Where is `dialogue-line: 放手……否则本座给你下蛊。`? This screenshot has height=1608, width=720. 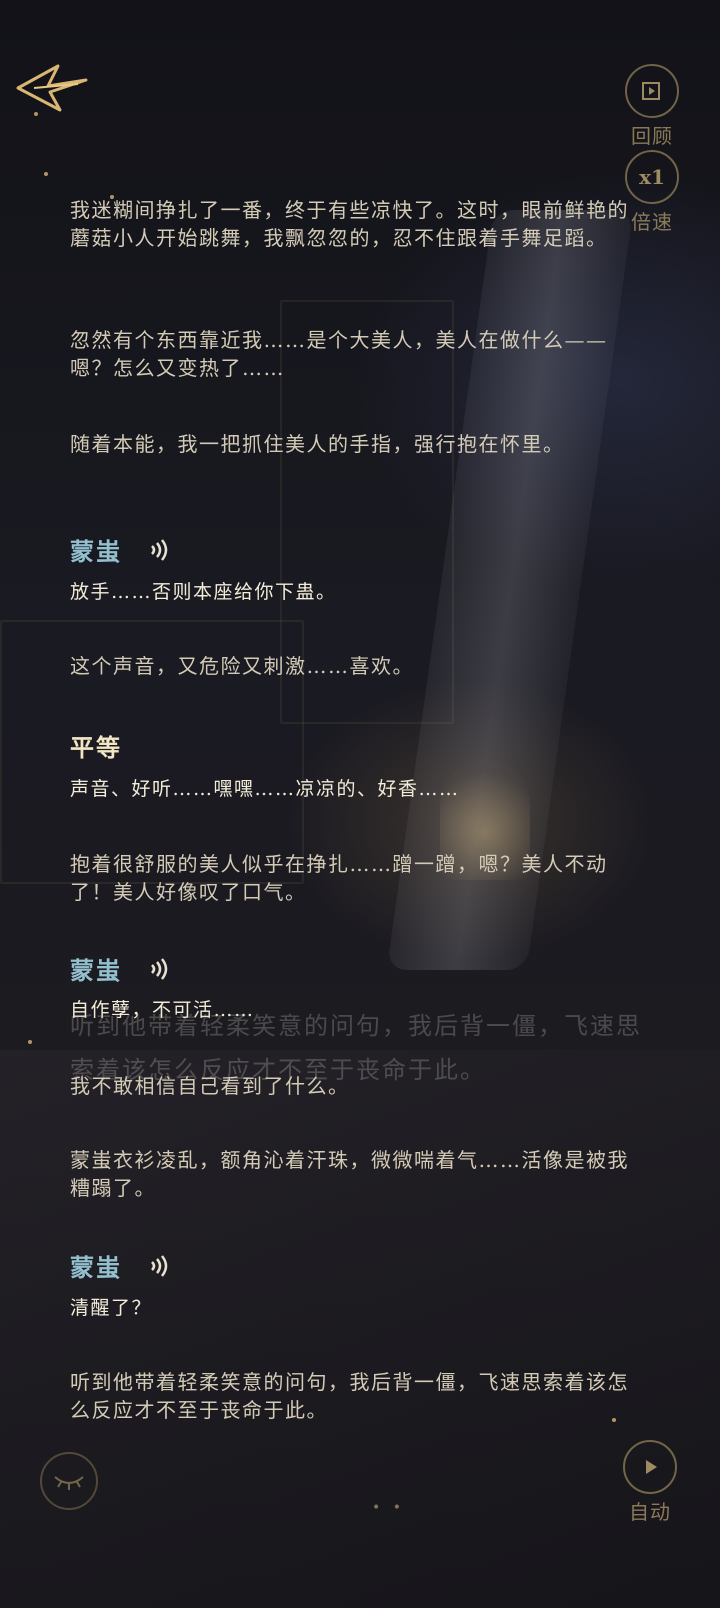 dialogue-line: 放手……否则本座给你下蛊。 is located at coordinates (203, 592).